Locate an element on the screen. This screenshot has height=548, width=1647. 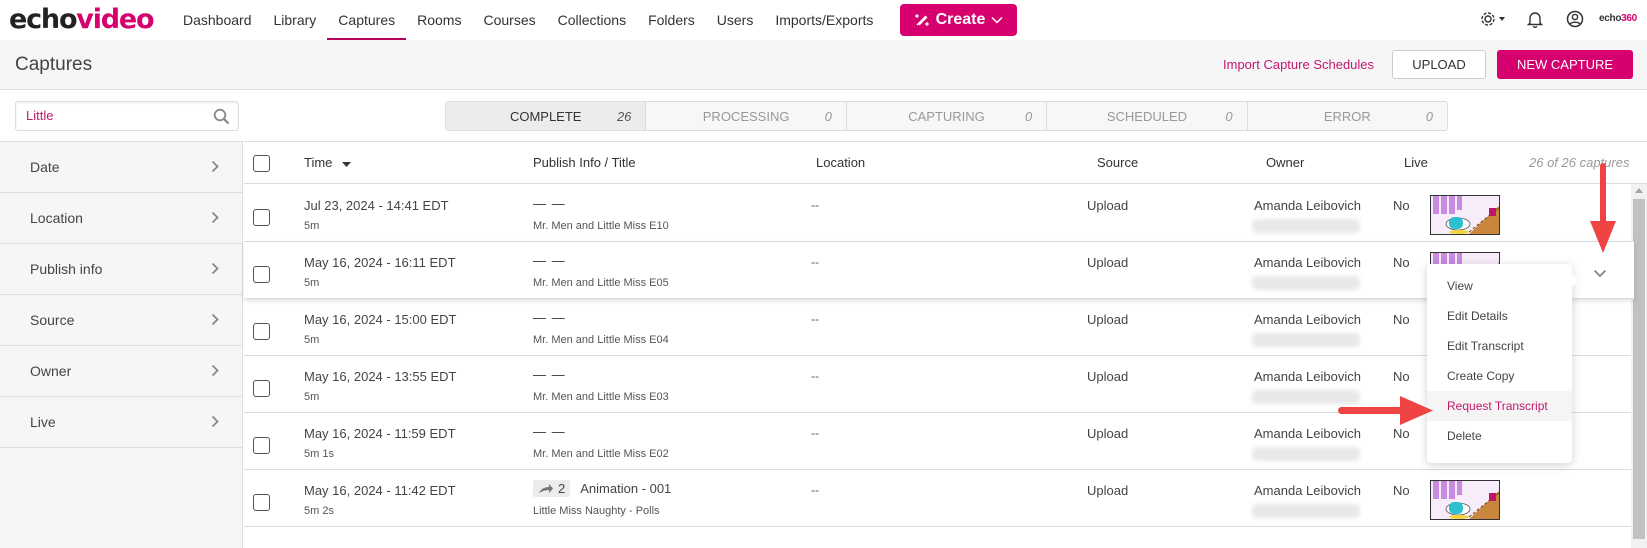
menu-item-edit-details: Edit Details is located at coordinates (1499, 316).